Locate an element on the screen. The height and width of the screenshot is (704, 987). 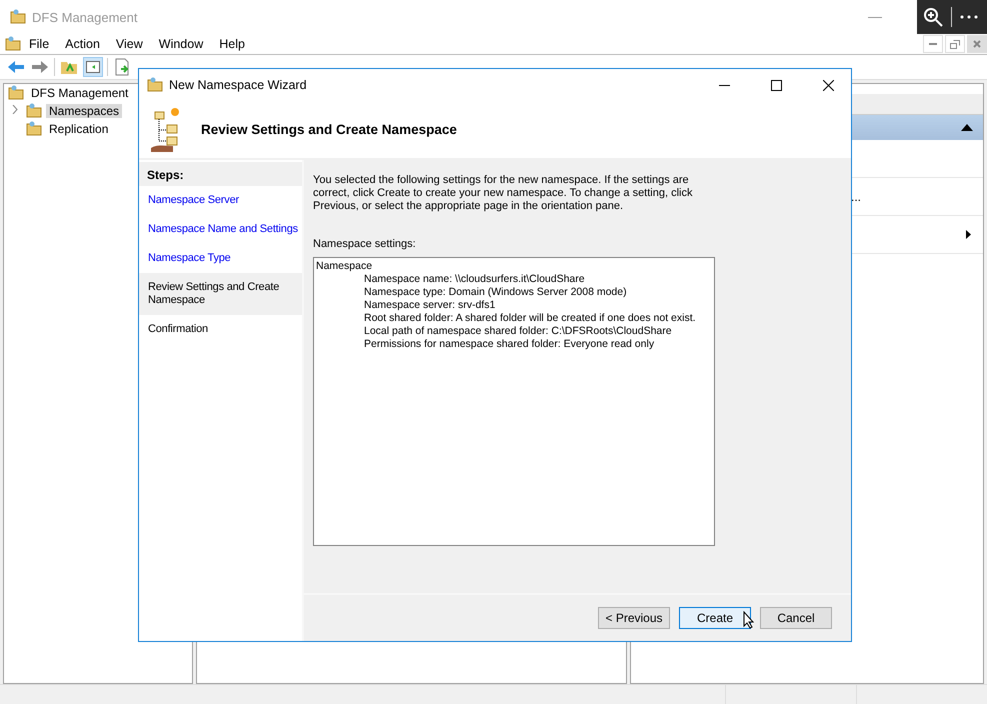
tree-item: Replication is located at coordinates (79, 129).